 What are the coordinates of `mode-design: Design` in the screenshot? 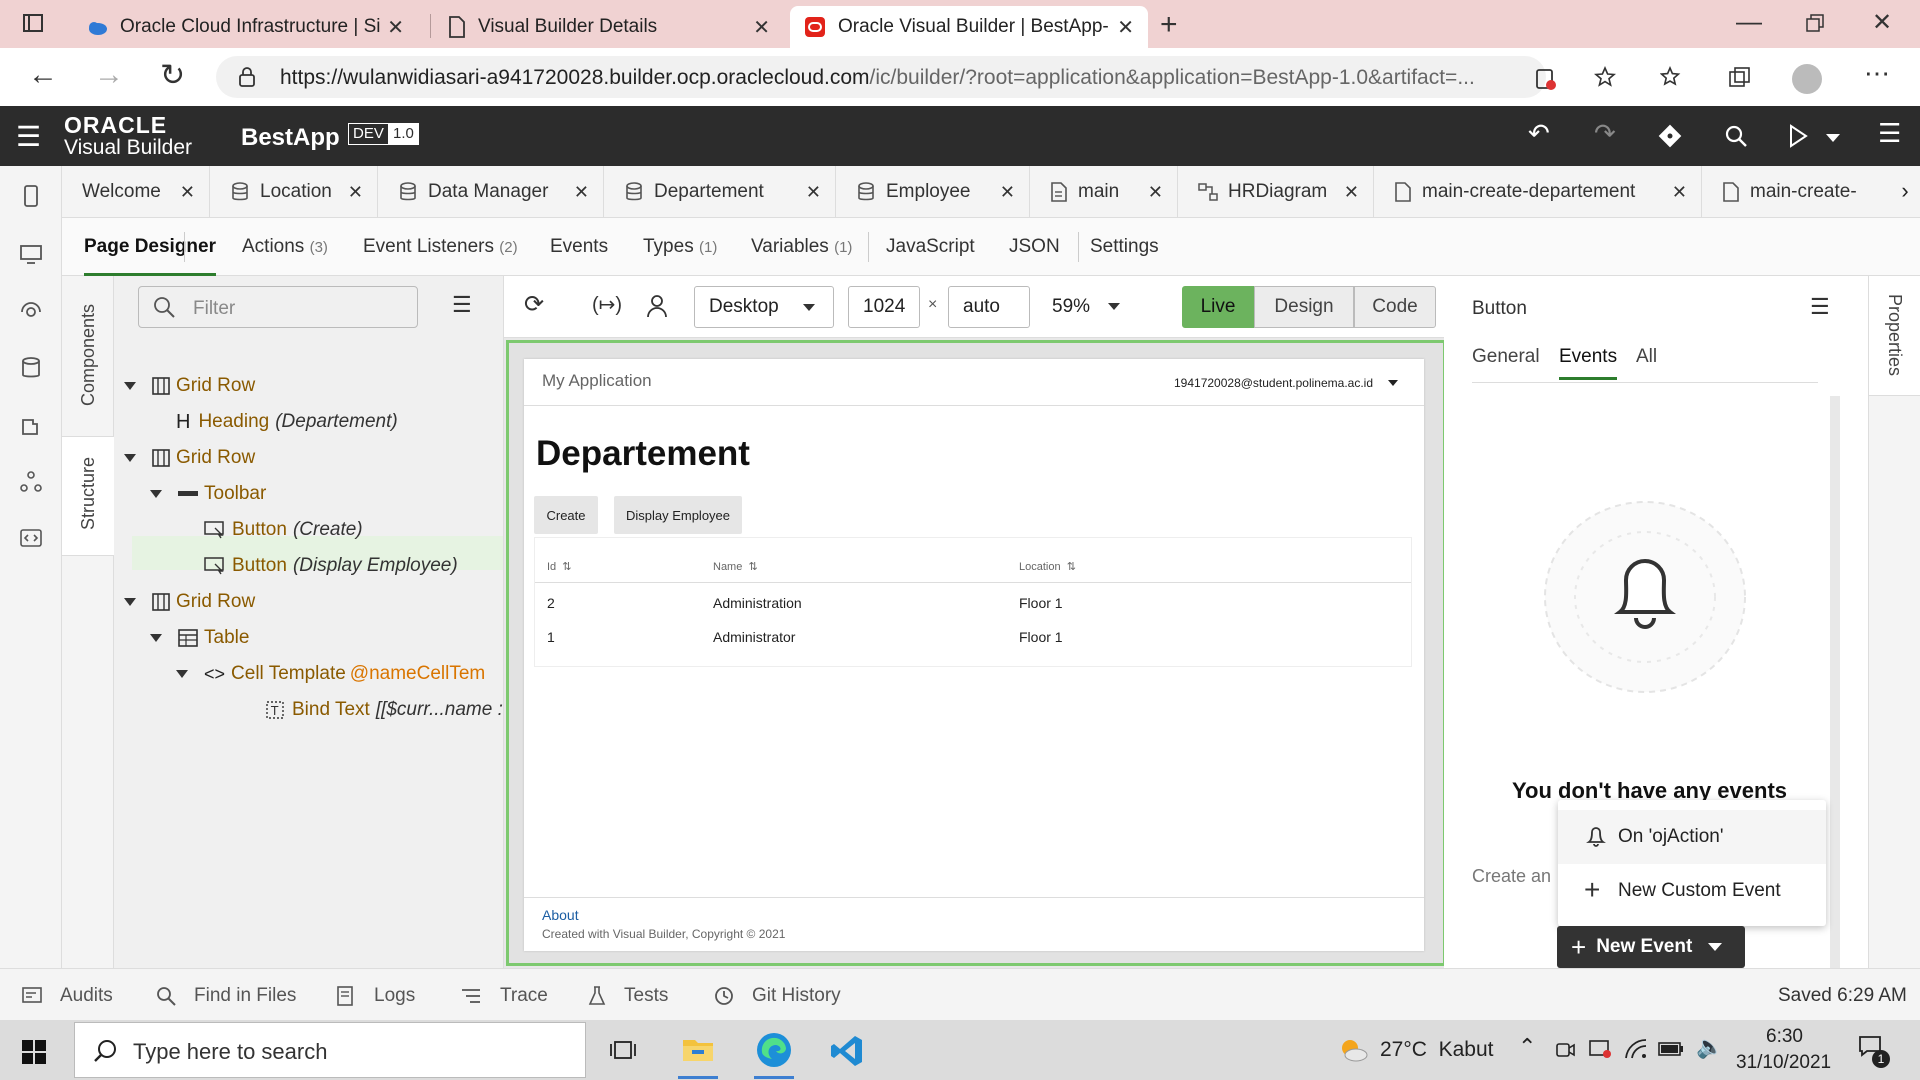 It's located at (1304, 307).